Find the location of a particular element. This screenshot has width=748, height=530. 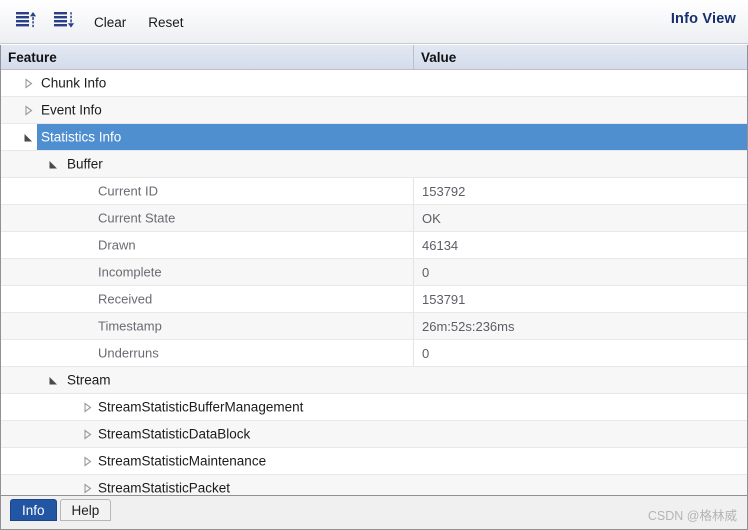

cell-feature: Event Info is located at coordinates (207, 110).